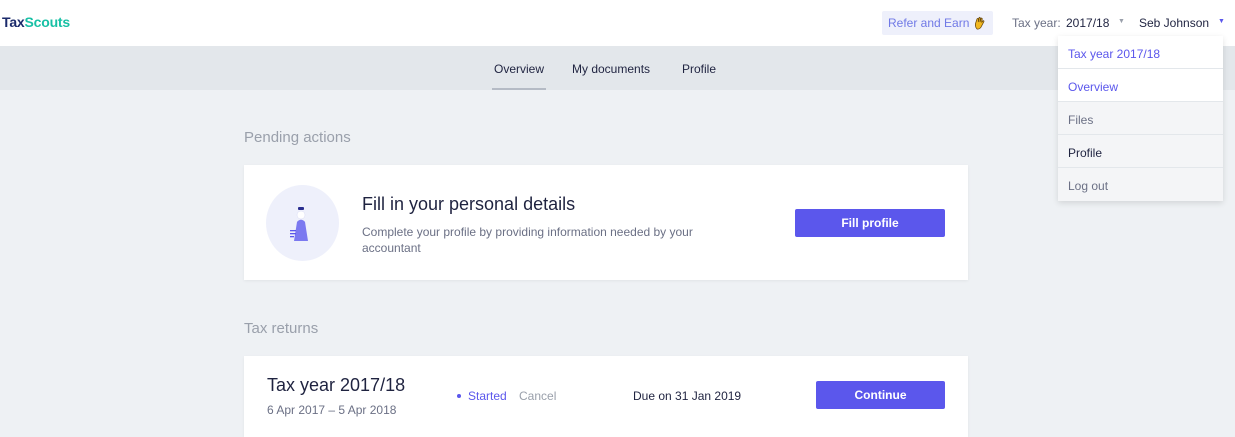 The image size is (1235, 437). I want to click on refer-and-earn-button: Refer and Earn, so click(938, 23).